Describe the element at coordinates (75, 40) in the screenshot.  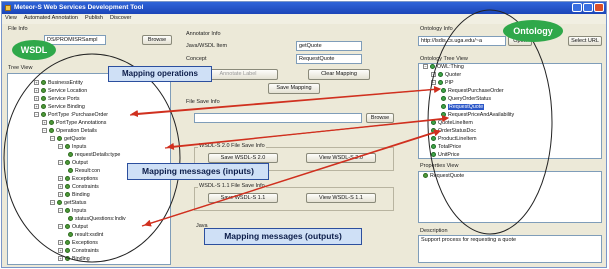
I see `file-path-input: DS/PROMISRSampl` at that location.